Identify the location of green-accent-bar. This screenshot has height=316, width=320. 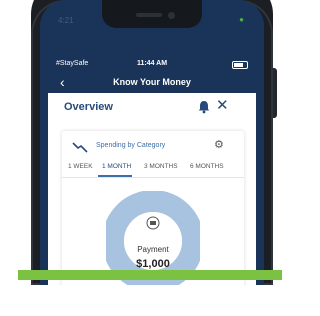
(150, 275).